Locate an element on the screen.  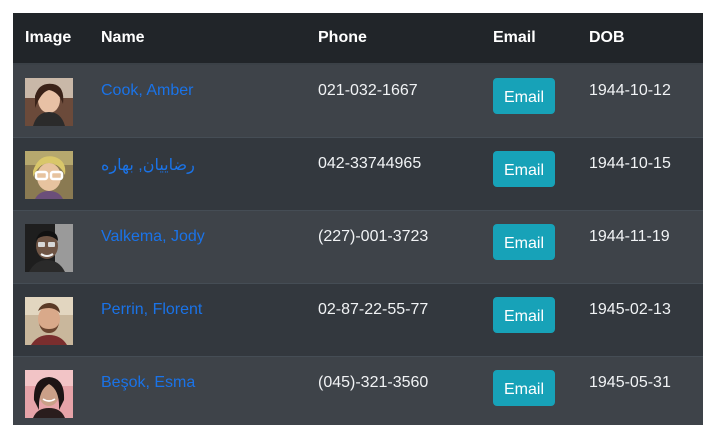
user-name-link: Cook, Amber is located at coordinates (147, 90).